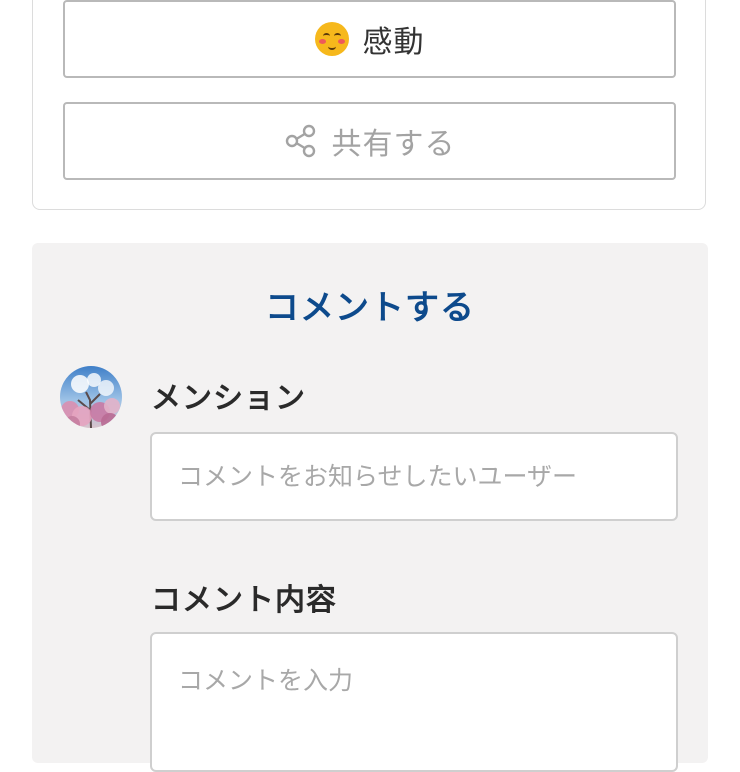 The width and height of the screenshot is (740, 772). I want to click on share-button: 共有する, so click(369, 141).